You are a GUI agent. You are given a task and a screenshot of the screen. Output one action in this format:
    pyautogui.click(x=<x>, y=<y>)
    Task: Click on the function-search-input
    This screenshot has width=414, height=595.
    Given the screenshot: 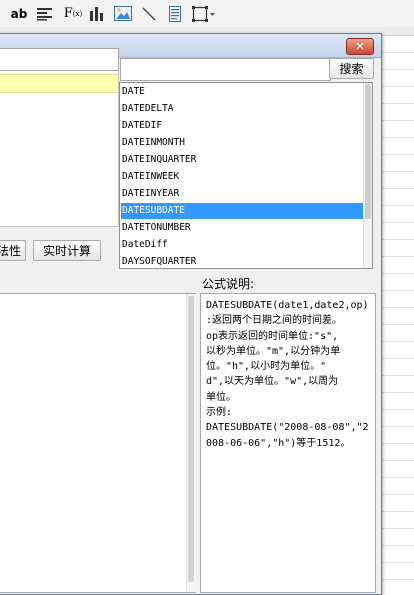 What is the action you would take?
    pyautogui.click(x=225, y=69)
    